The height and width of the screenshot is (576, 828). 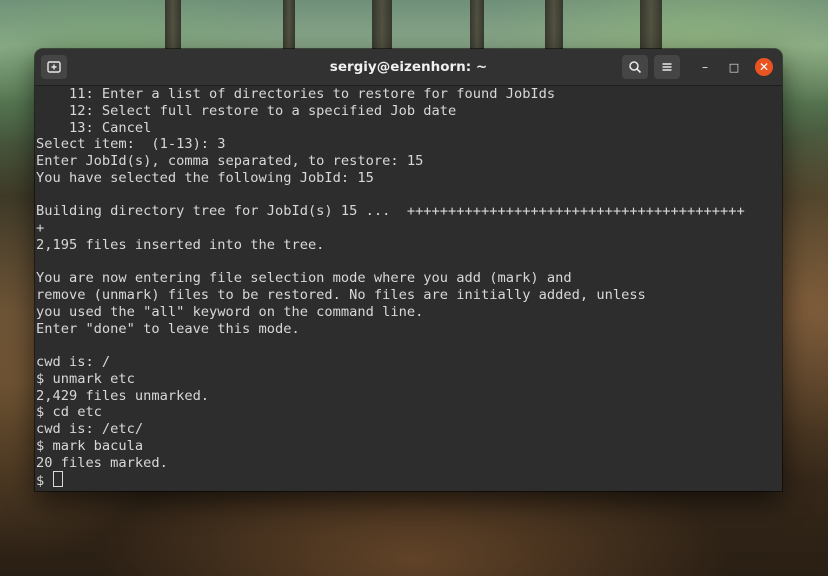 I want to click on terminal-line: $ mark bacula, so click(x=90, y=445).